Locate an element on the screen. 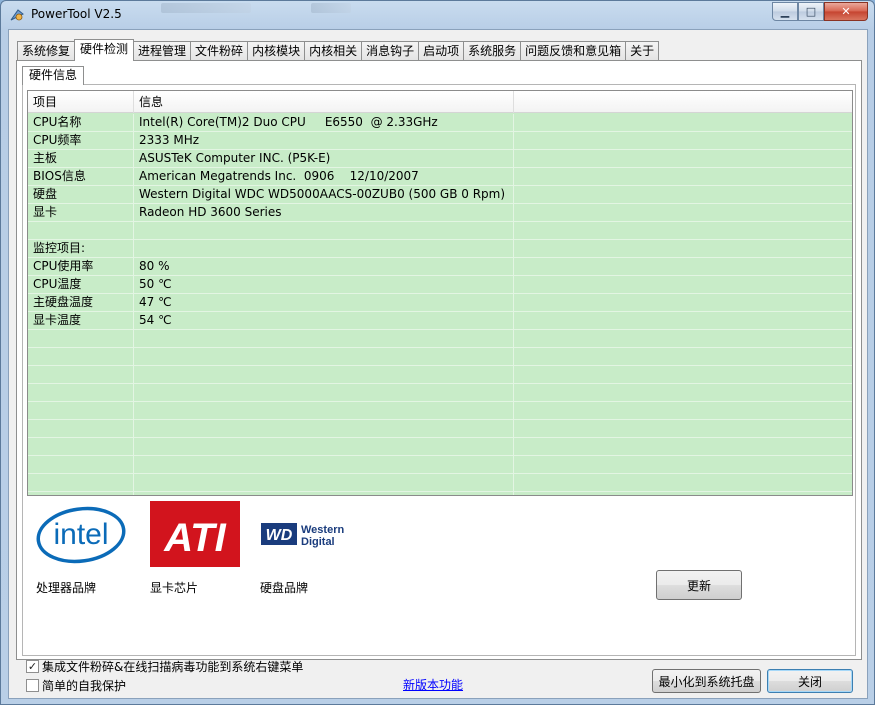 The image size is (875, 705). table-cell-info: 50 ℃ is located at coordinates (155, 284).